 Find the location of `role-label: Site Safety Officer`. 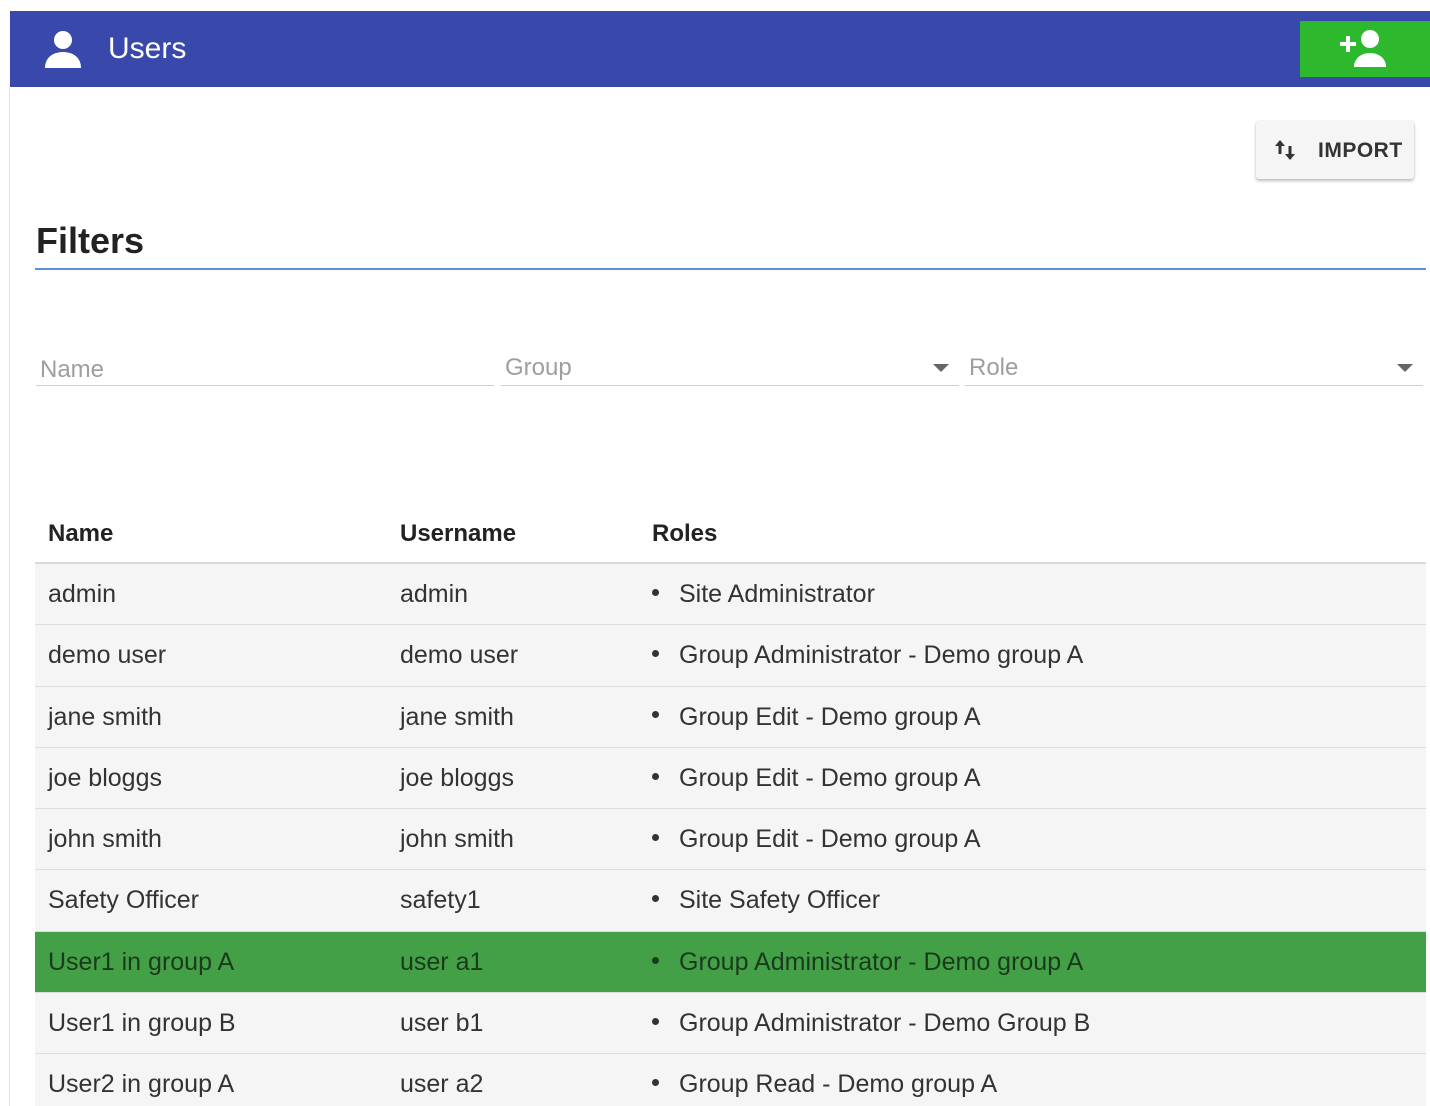

role-label: Site Safety Officer is located at coordinates (780, 900).